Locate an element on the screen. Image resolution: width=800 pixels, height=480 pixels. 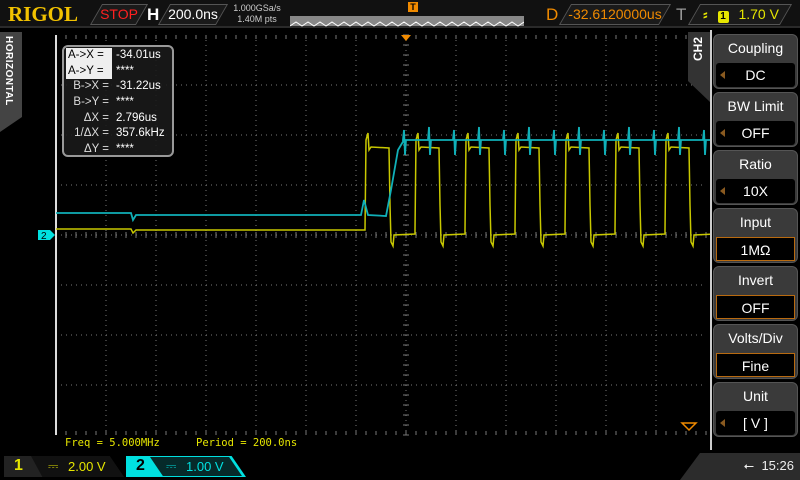
menu-label: Invert is located at coordinates (755, 280).